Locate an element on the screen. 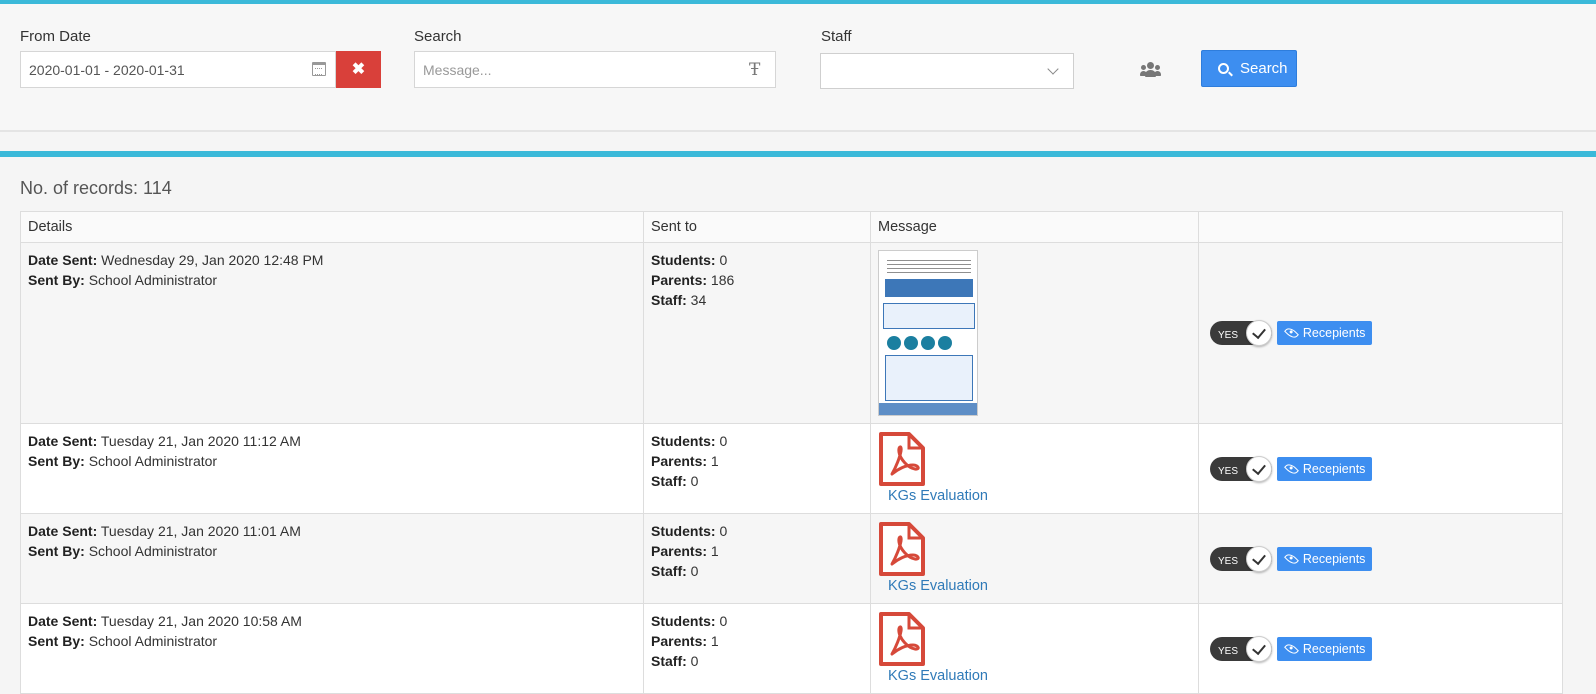 Image resolution: width=1596 pixels, height=694 pixels. table-header-row: Details Sent to Message is located at coordinates (791, 227).